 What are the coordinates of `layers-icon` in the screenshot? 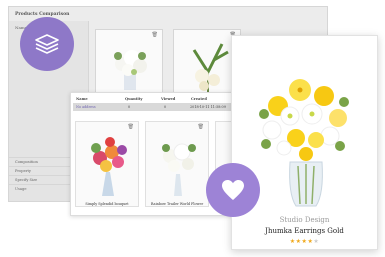 It's located at (47, 44).